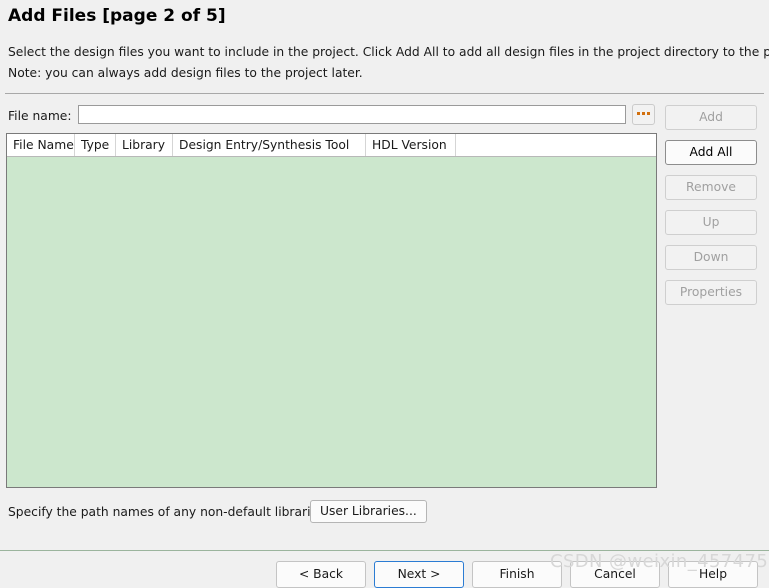 The image size is (769, 588). What do you see at coordinates (711, 117) in the screenshot?
I see `add-button: Add` at bounding box center [711, 117].